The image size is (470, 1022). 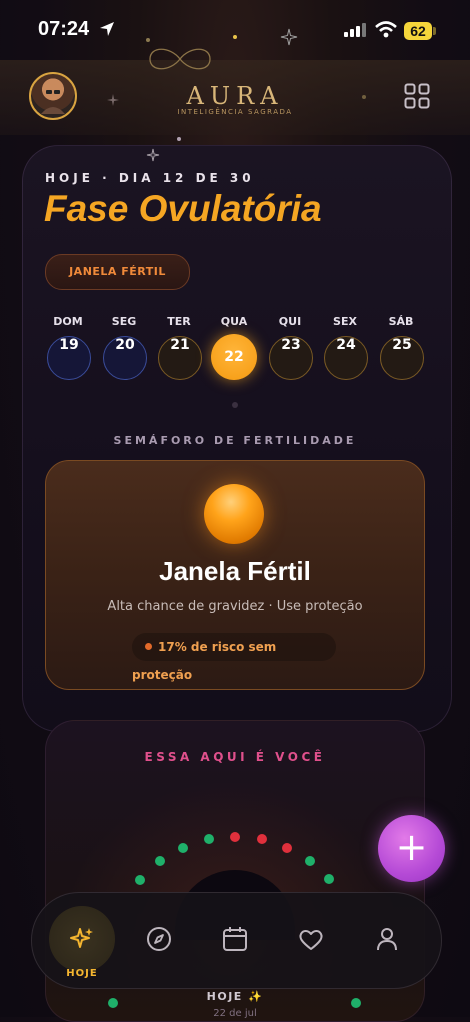 What do you see at coordinates (311, 940) in the screenshot?
I see `heart-icon` at bounding box center [311, 940].